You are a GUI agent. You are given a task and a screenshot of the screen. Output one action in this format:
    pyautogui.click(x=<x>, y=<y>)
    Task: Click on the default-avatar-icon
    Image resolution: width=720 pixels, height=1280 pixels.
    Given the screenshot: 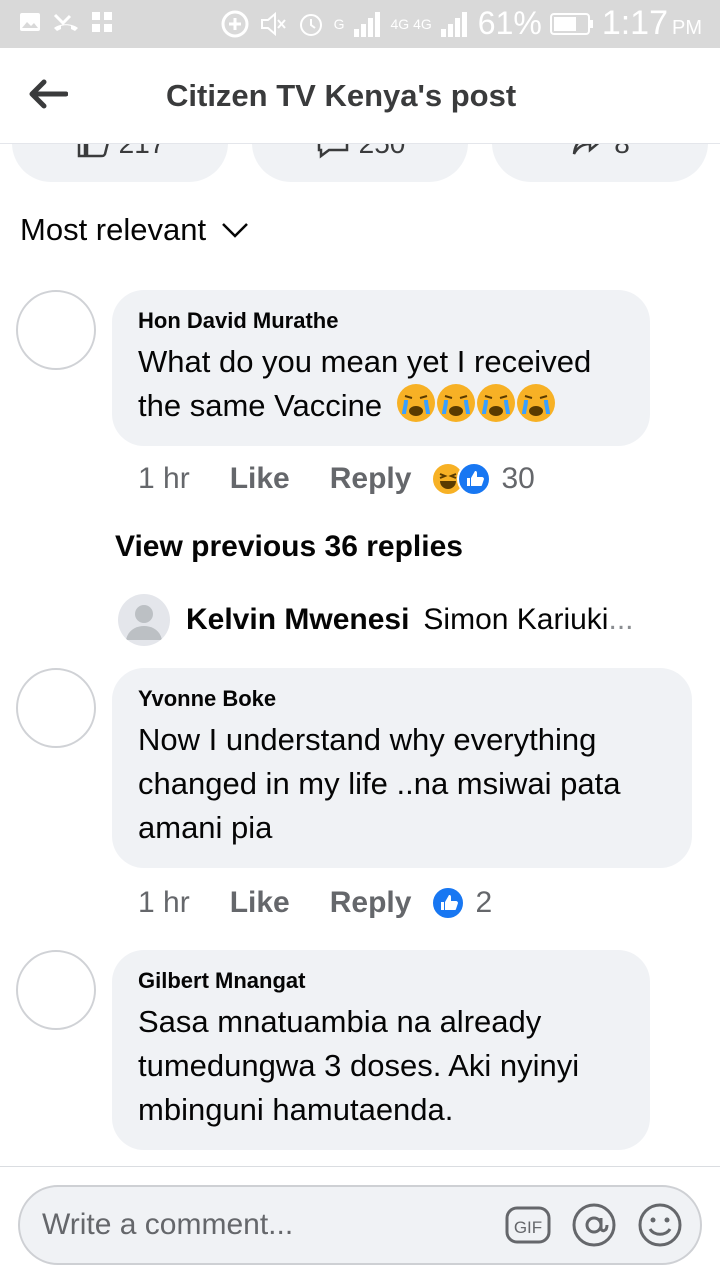 What is the action you would take?
    pyautogui.click(x=144, y=620)
    